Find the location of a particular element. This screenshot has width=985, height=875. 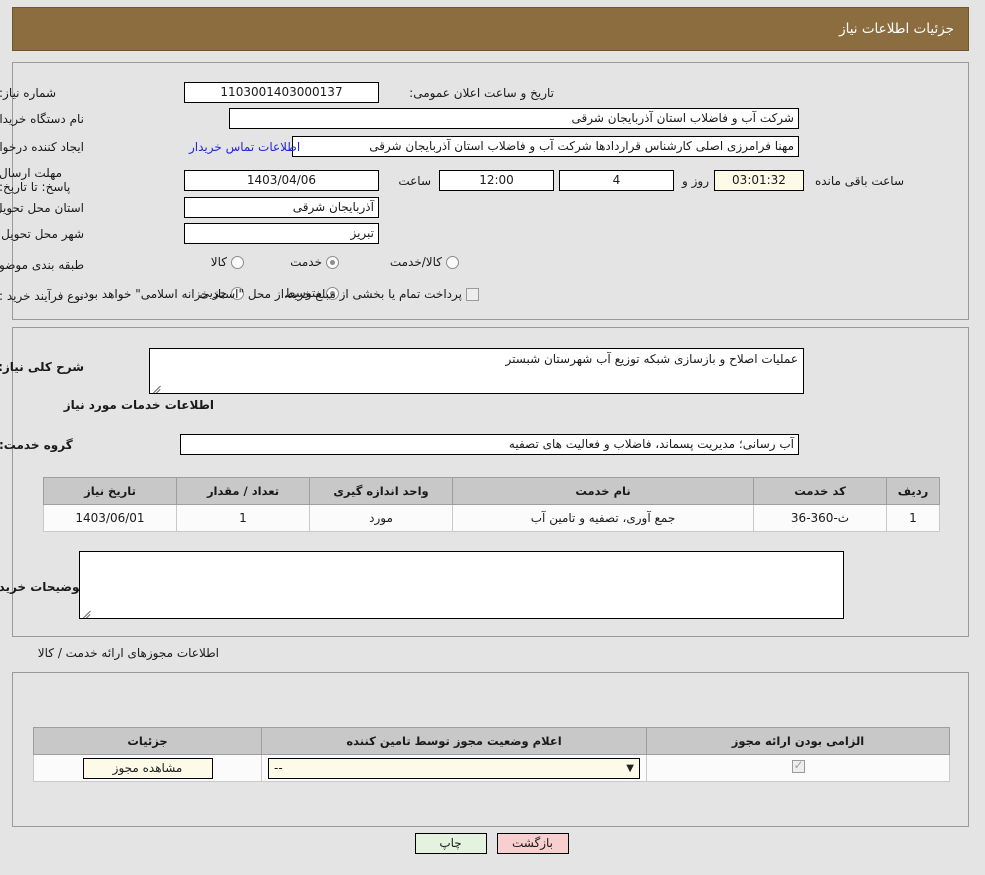

cell-need-date: 1403/06/01 is located at coordinates (111, 518).